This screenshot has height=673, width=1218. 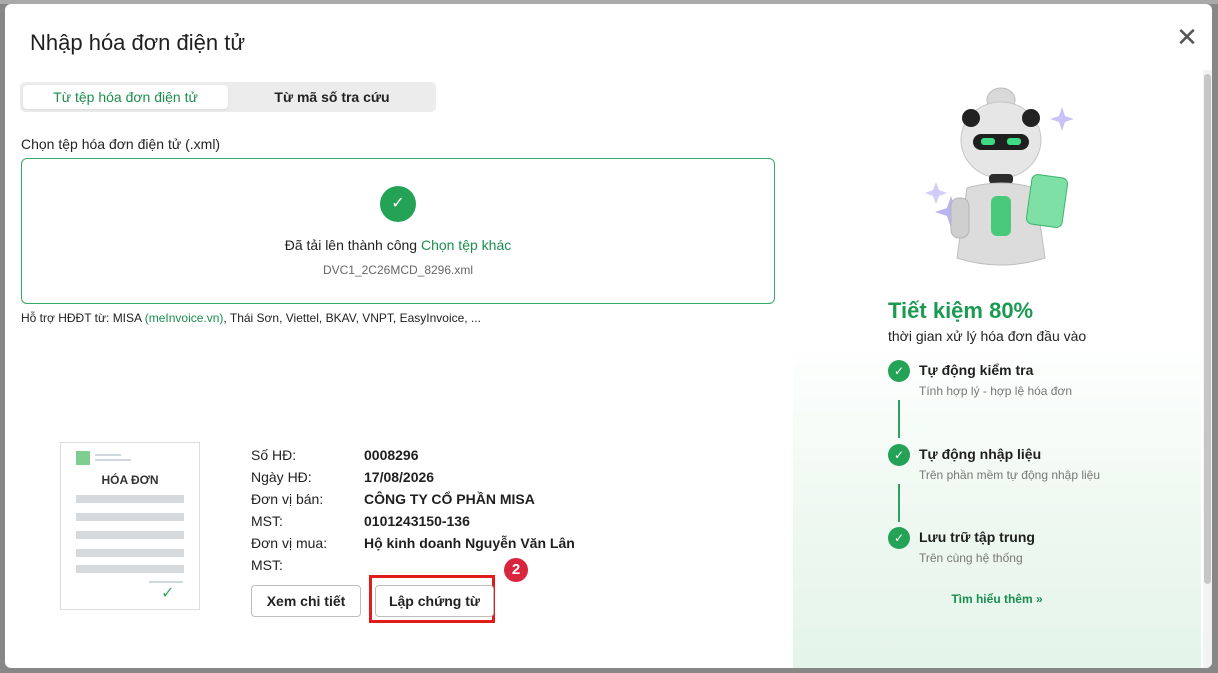 What do you see at coordinates (130, 526) in the screenshot?
I see `invoice-thumbnail: HÓA ĐƠN ✓` at bounding box center [130, 526].